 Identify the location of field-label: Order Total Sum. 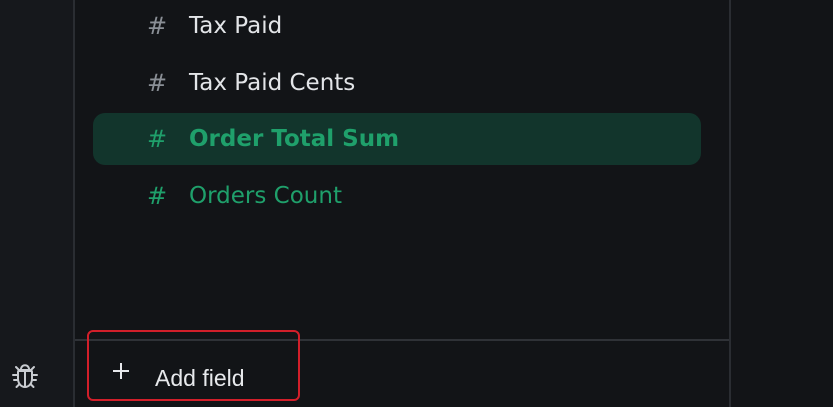
(294, 139).